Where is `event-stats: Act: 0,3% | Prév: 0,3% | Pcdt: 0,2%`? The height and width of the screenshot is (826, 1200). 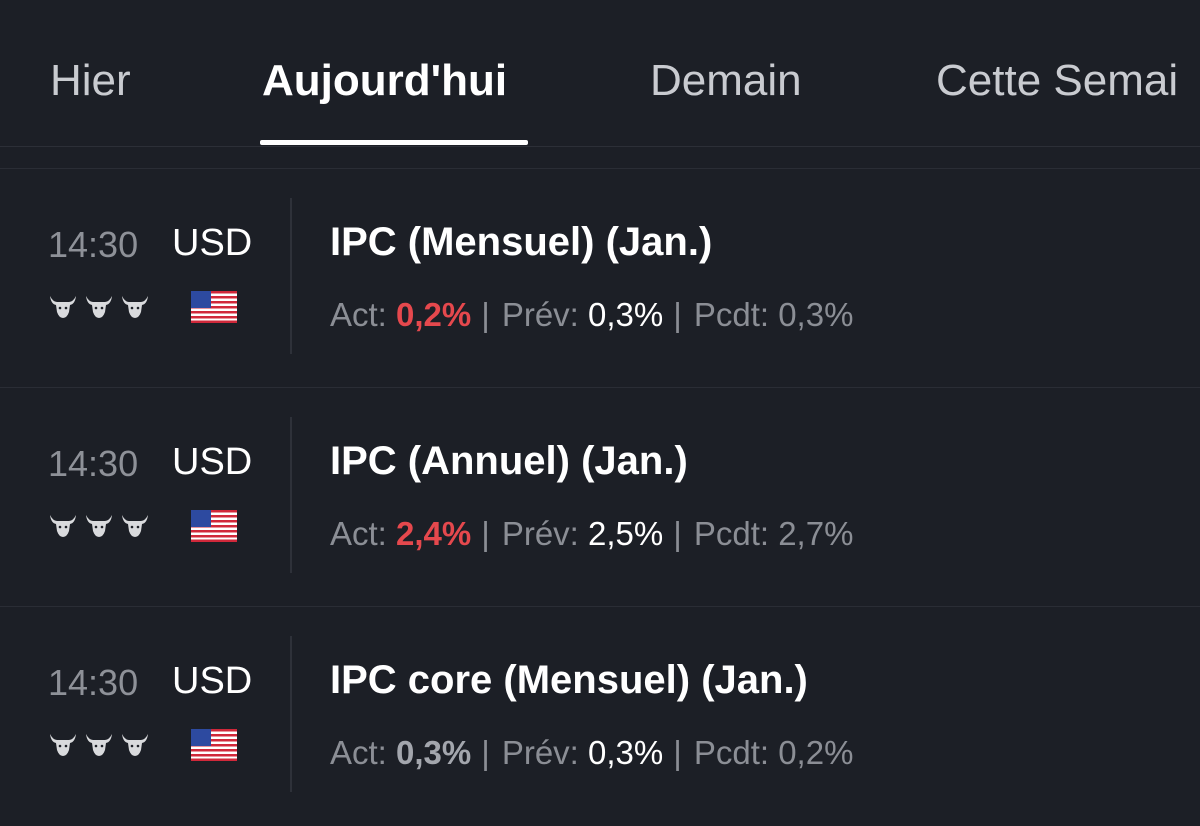
event-stats: Act: 0,3% | Prév: 0,3% | Pcdt: 0,2% is located at coordinates (591, 753).